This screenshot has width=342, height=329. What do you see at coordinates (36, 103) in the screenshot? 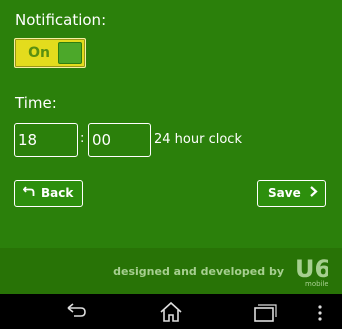
I see `time-label: Time:` at bounding box center [36, 103].